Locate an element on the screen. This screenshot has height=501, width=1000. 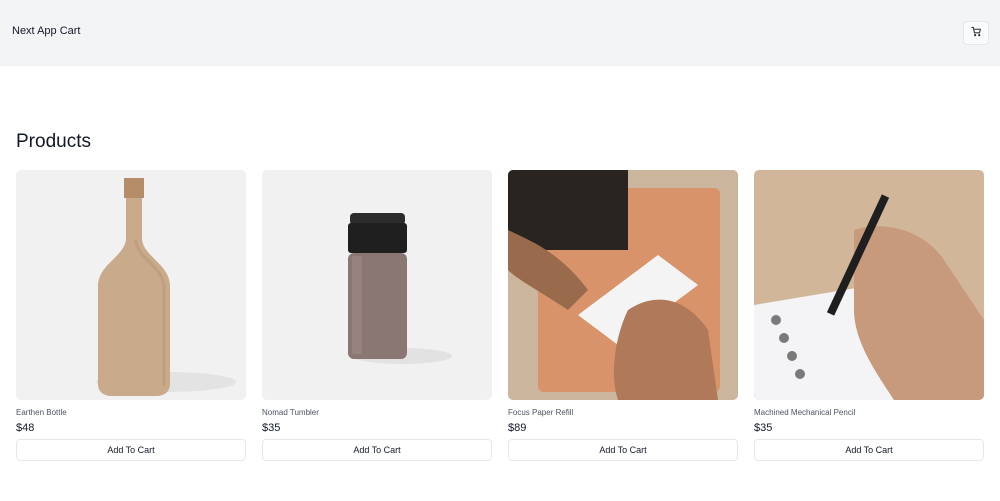
top-navbar: Next App Cart is located at coordinates (500, 33).